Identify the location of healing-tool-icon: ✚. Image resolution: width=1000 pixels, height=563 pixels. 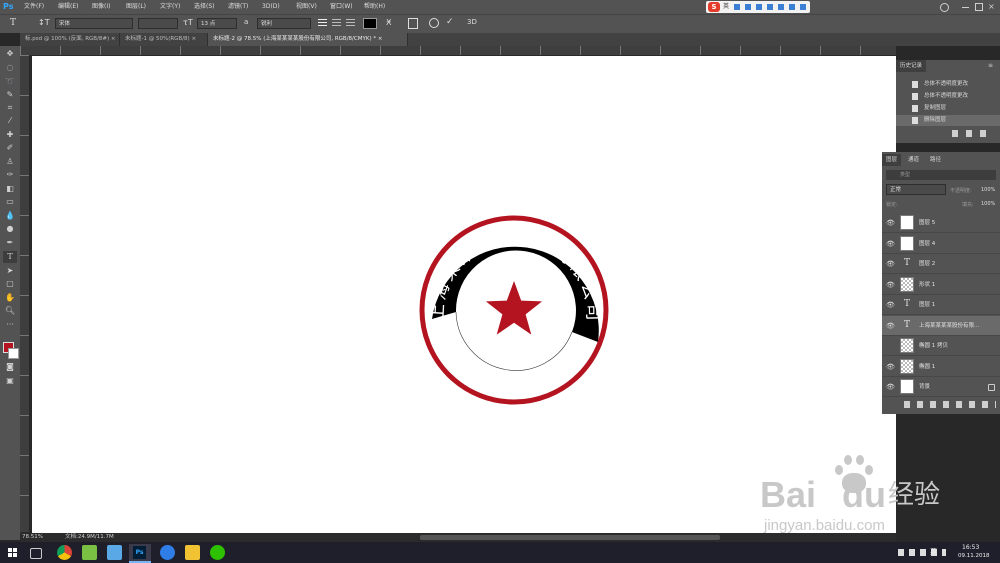
(10, 135).